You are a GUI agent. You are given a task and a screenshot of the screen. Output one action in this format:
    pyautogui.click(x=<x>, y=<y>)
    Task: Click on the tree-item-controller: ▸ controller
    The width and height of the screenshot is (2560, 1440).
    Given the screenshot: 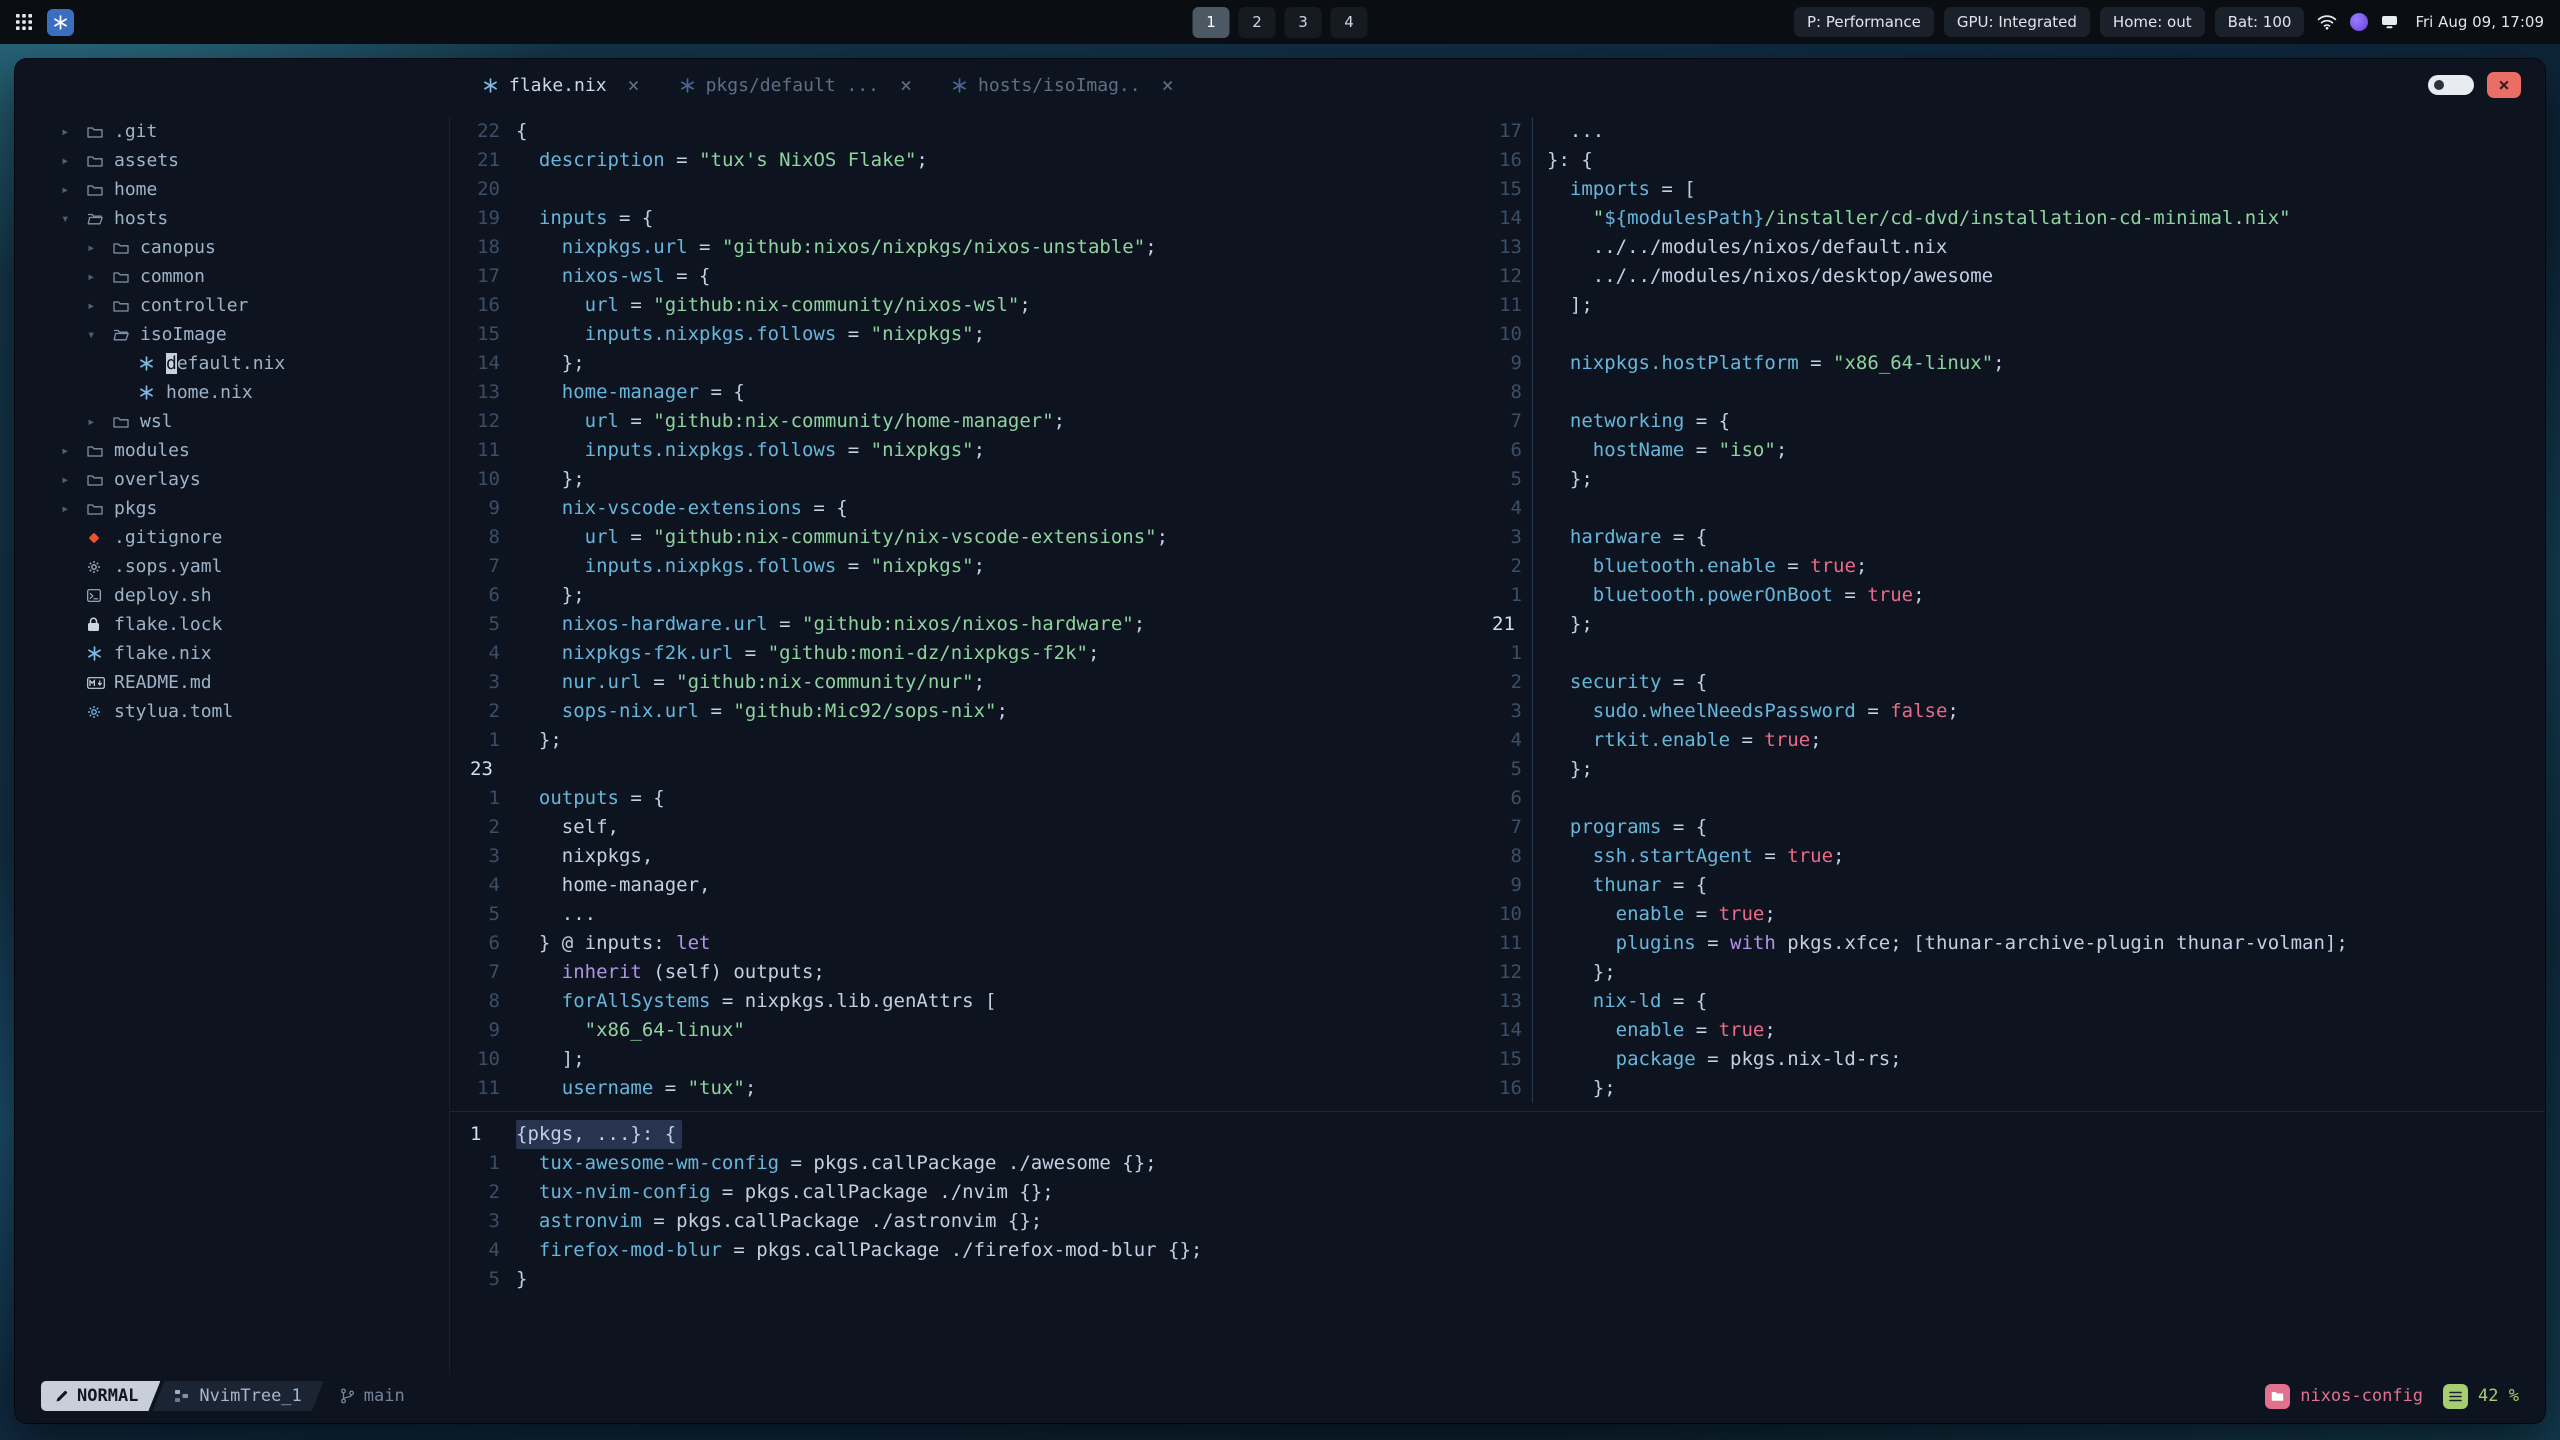 What is the action you would take?
    pyautogui.click(x=255, y=305)
    